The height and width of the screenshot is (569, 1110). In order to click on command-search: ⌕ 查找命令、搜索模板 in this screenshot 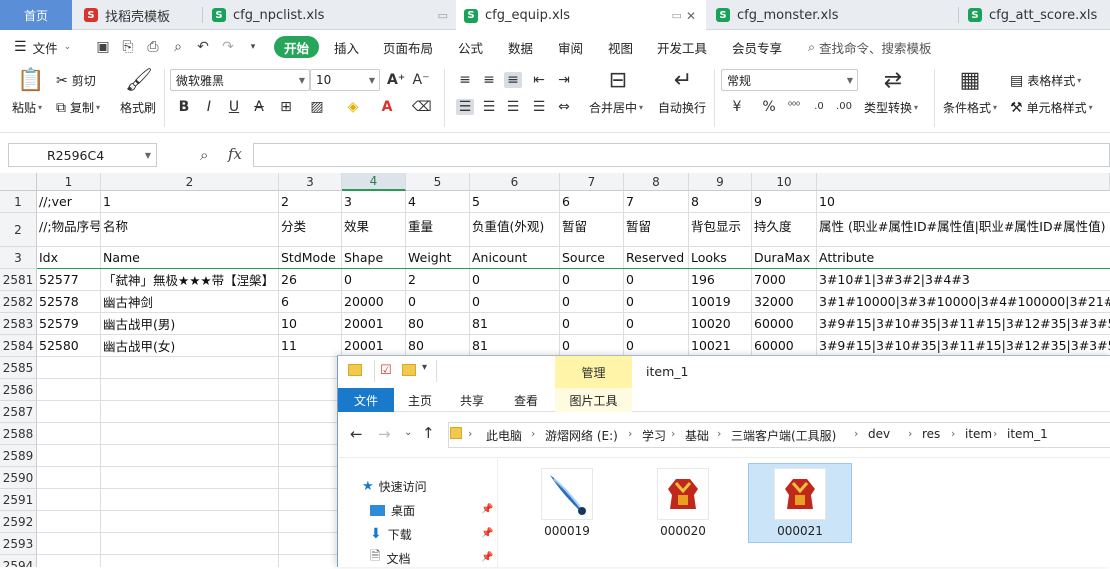, I will do `click(870, 47)`.